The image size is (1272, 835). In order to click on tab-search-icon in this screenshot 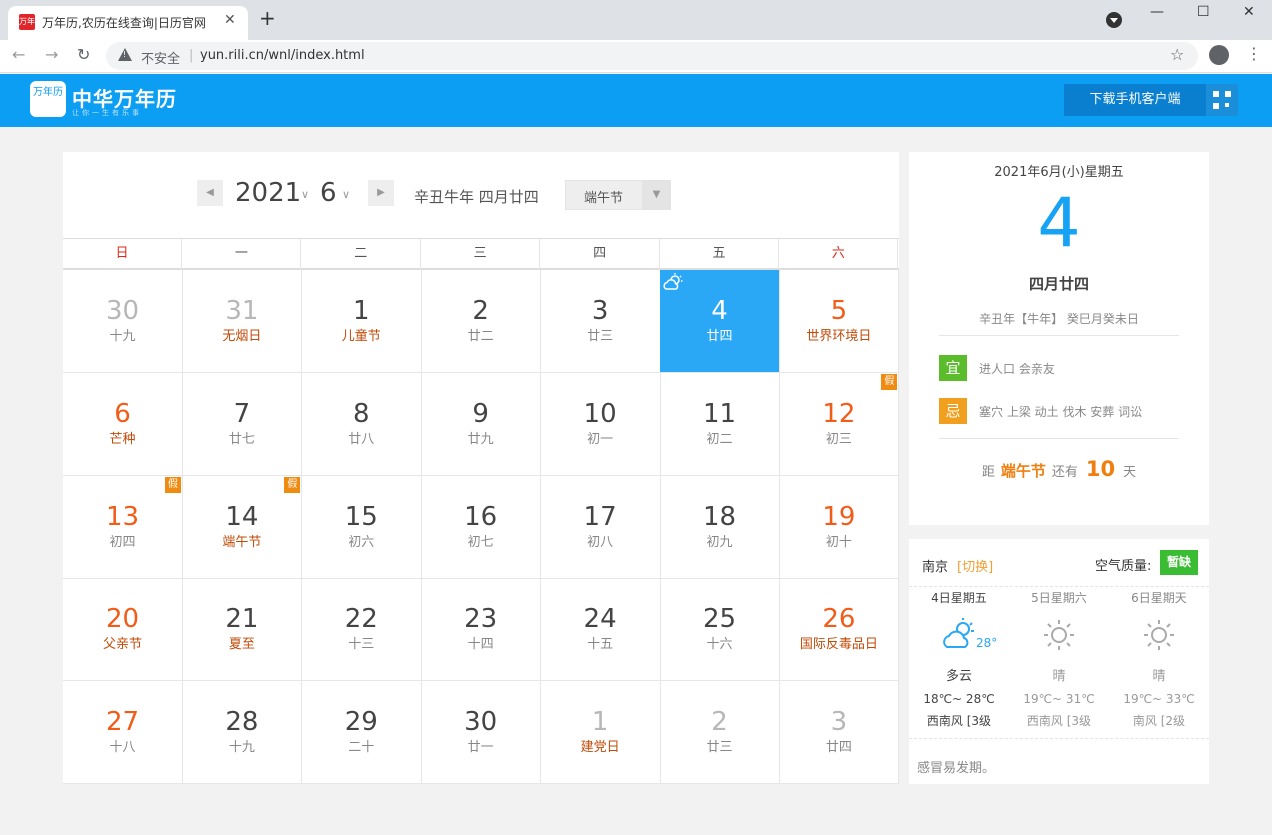, I will do `click(1114, 20)`.